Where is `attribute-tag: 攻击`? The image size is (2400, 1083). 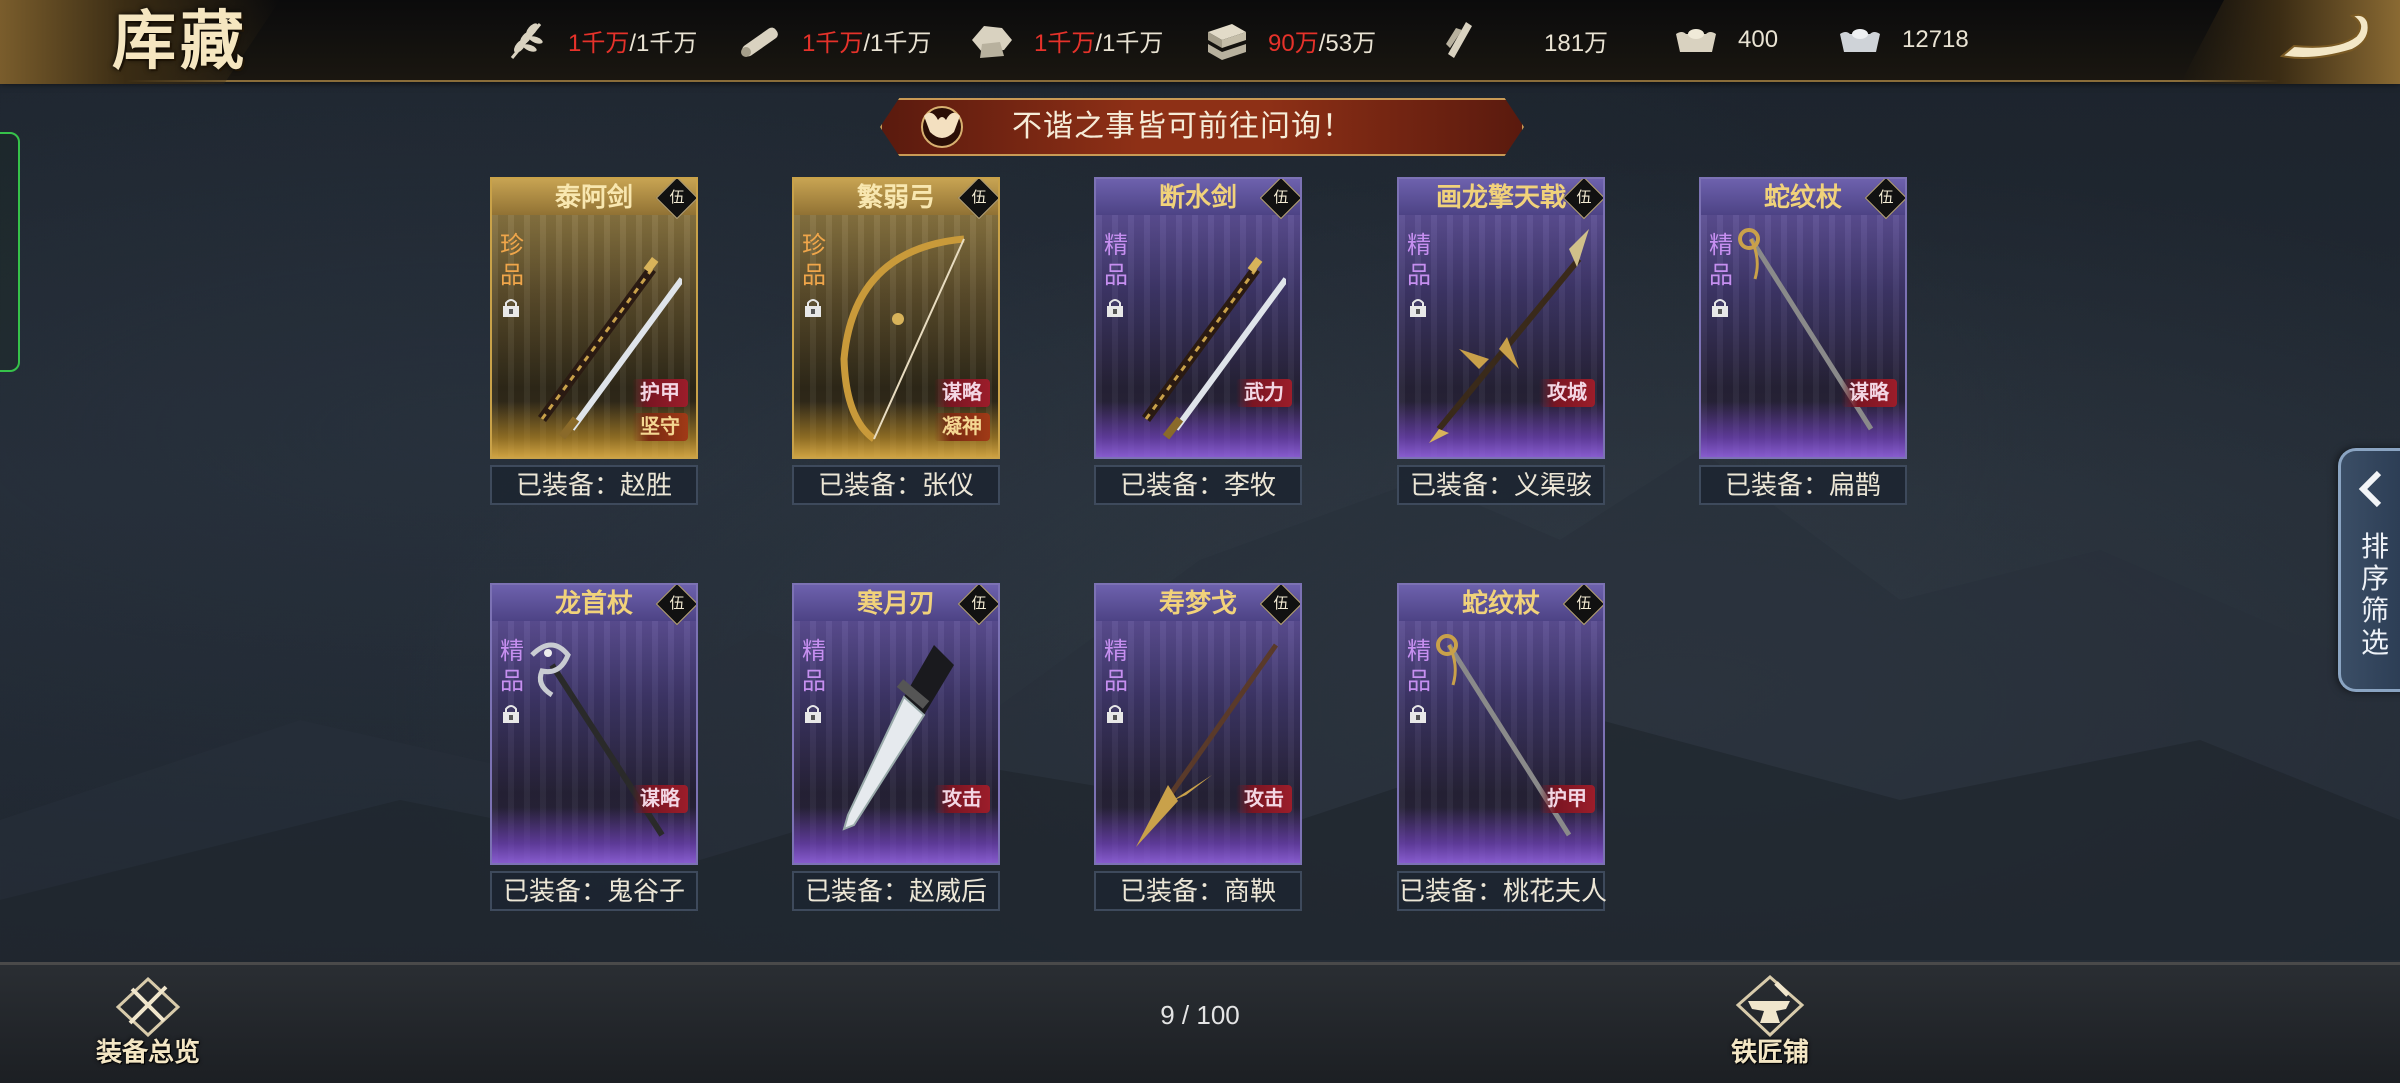 attribute-tag: 攻击 is located at coordinates (962, 799).